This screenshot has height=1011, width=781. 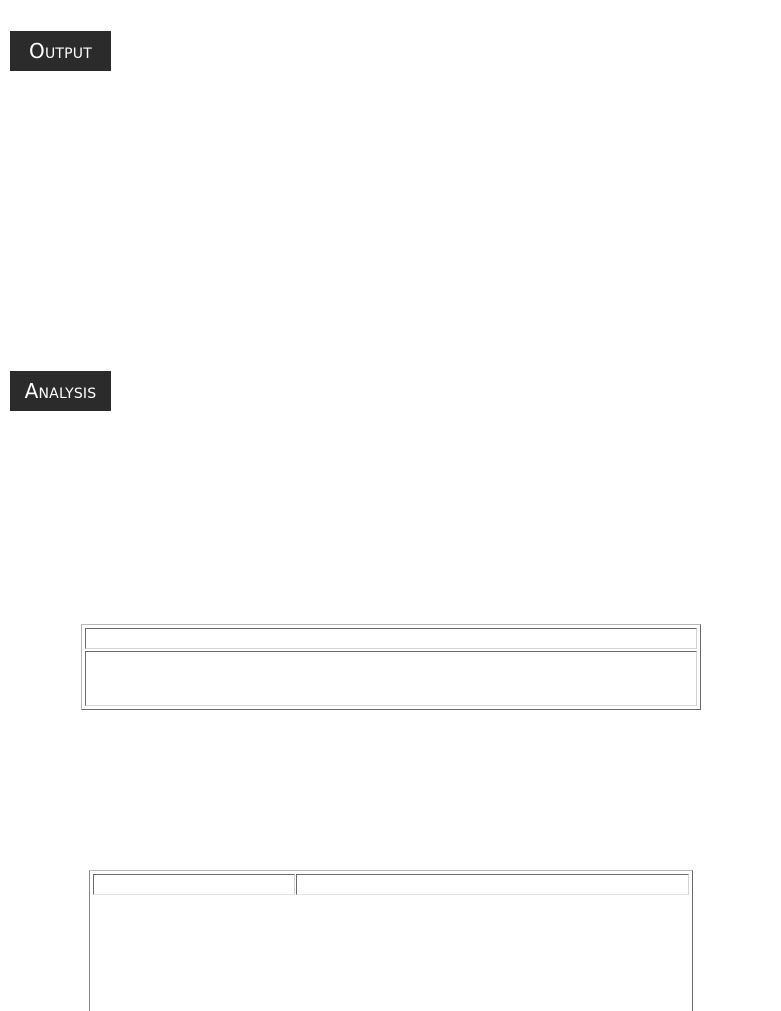 What do you see at coordinates (60, 391) in the screenshot?
I see `section-heading-analysis: Analysis` at bounding box center [60, 391].